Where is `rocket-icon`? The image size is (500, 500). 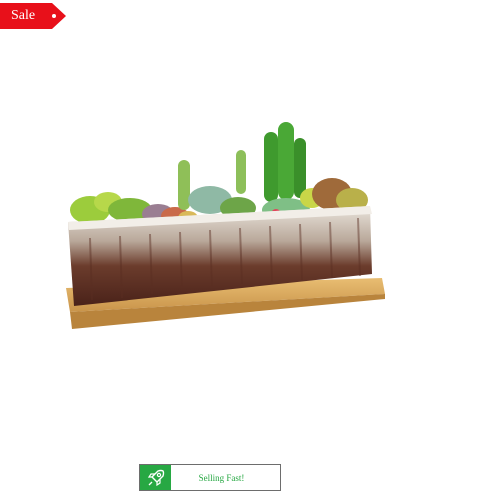
rocket-icon is located at coordinates (155, 477).